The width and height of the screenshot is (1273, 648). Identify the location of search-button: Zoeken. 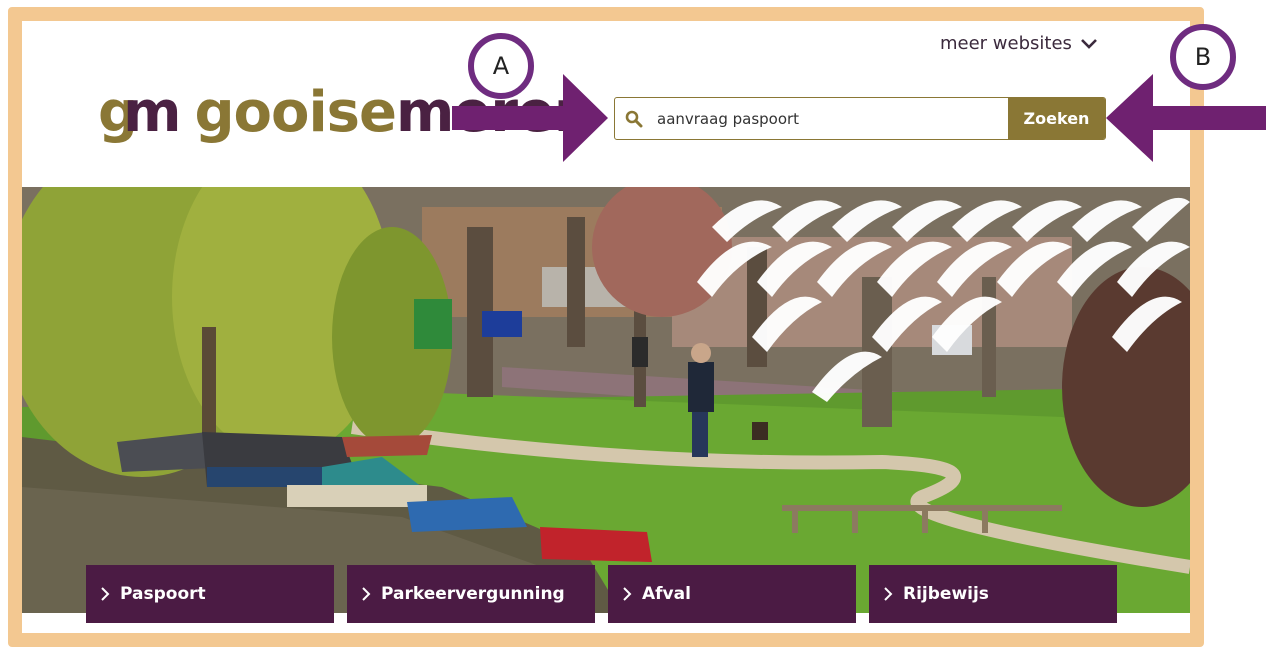
(1056, 118).